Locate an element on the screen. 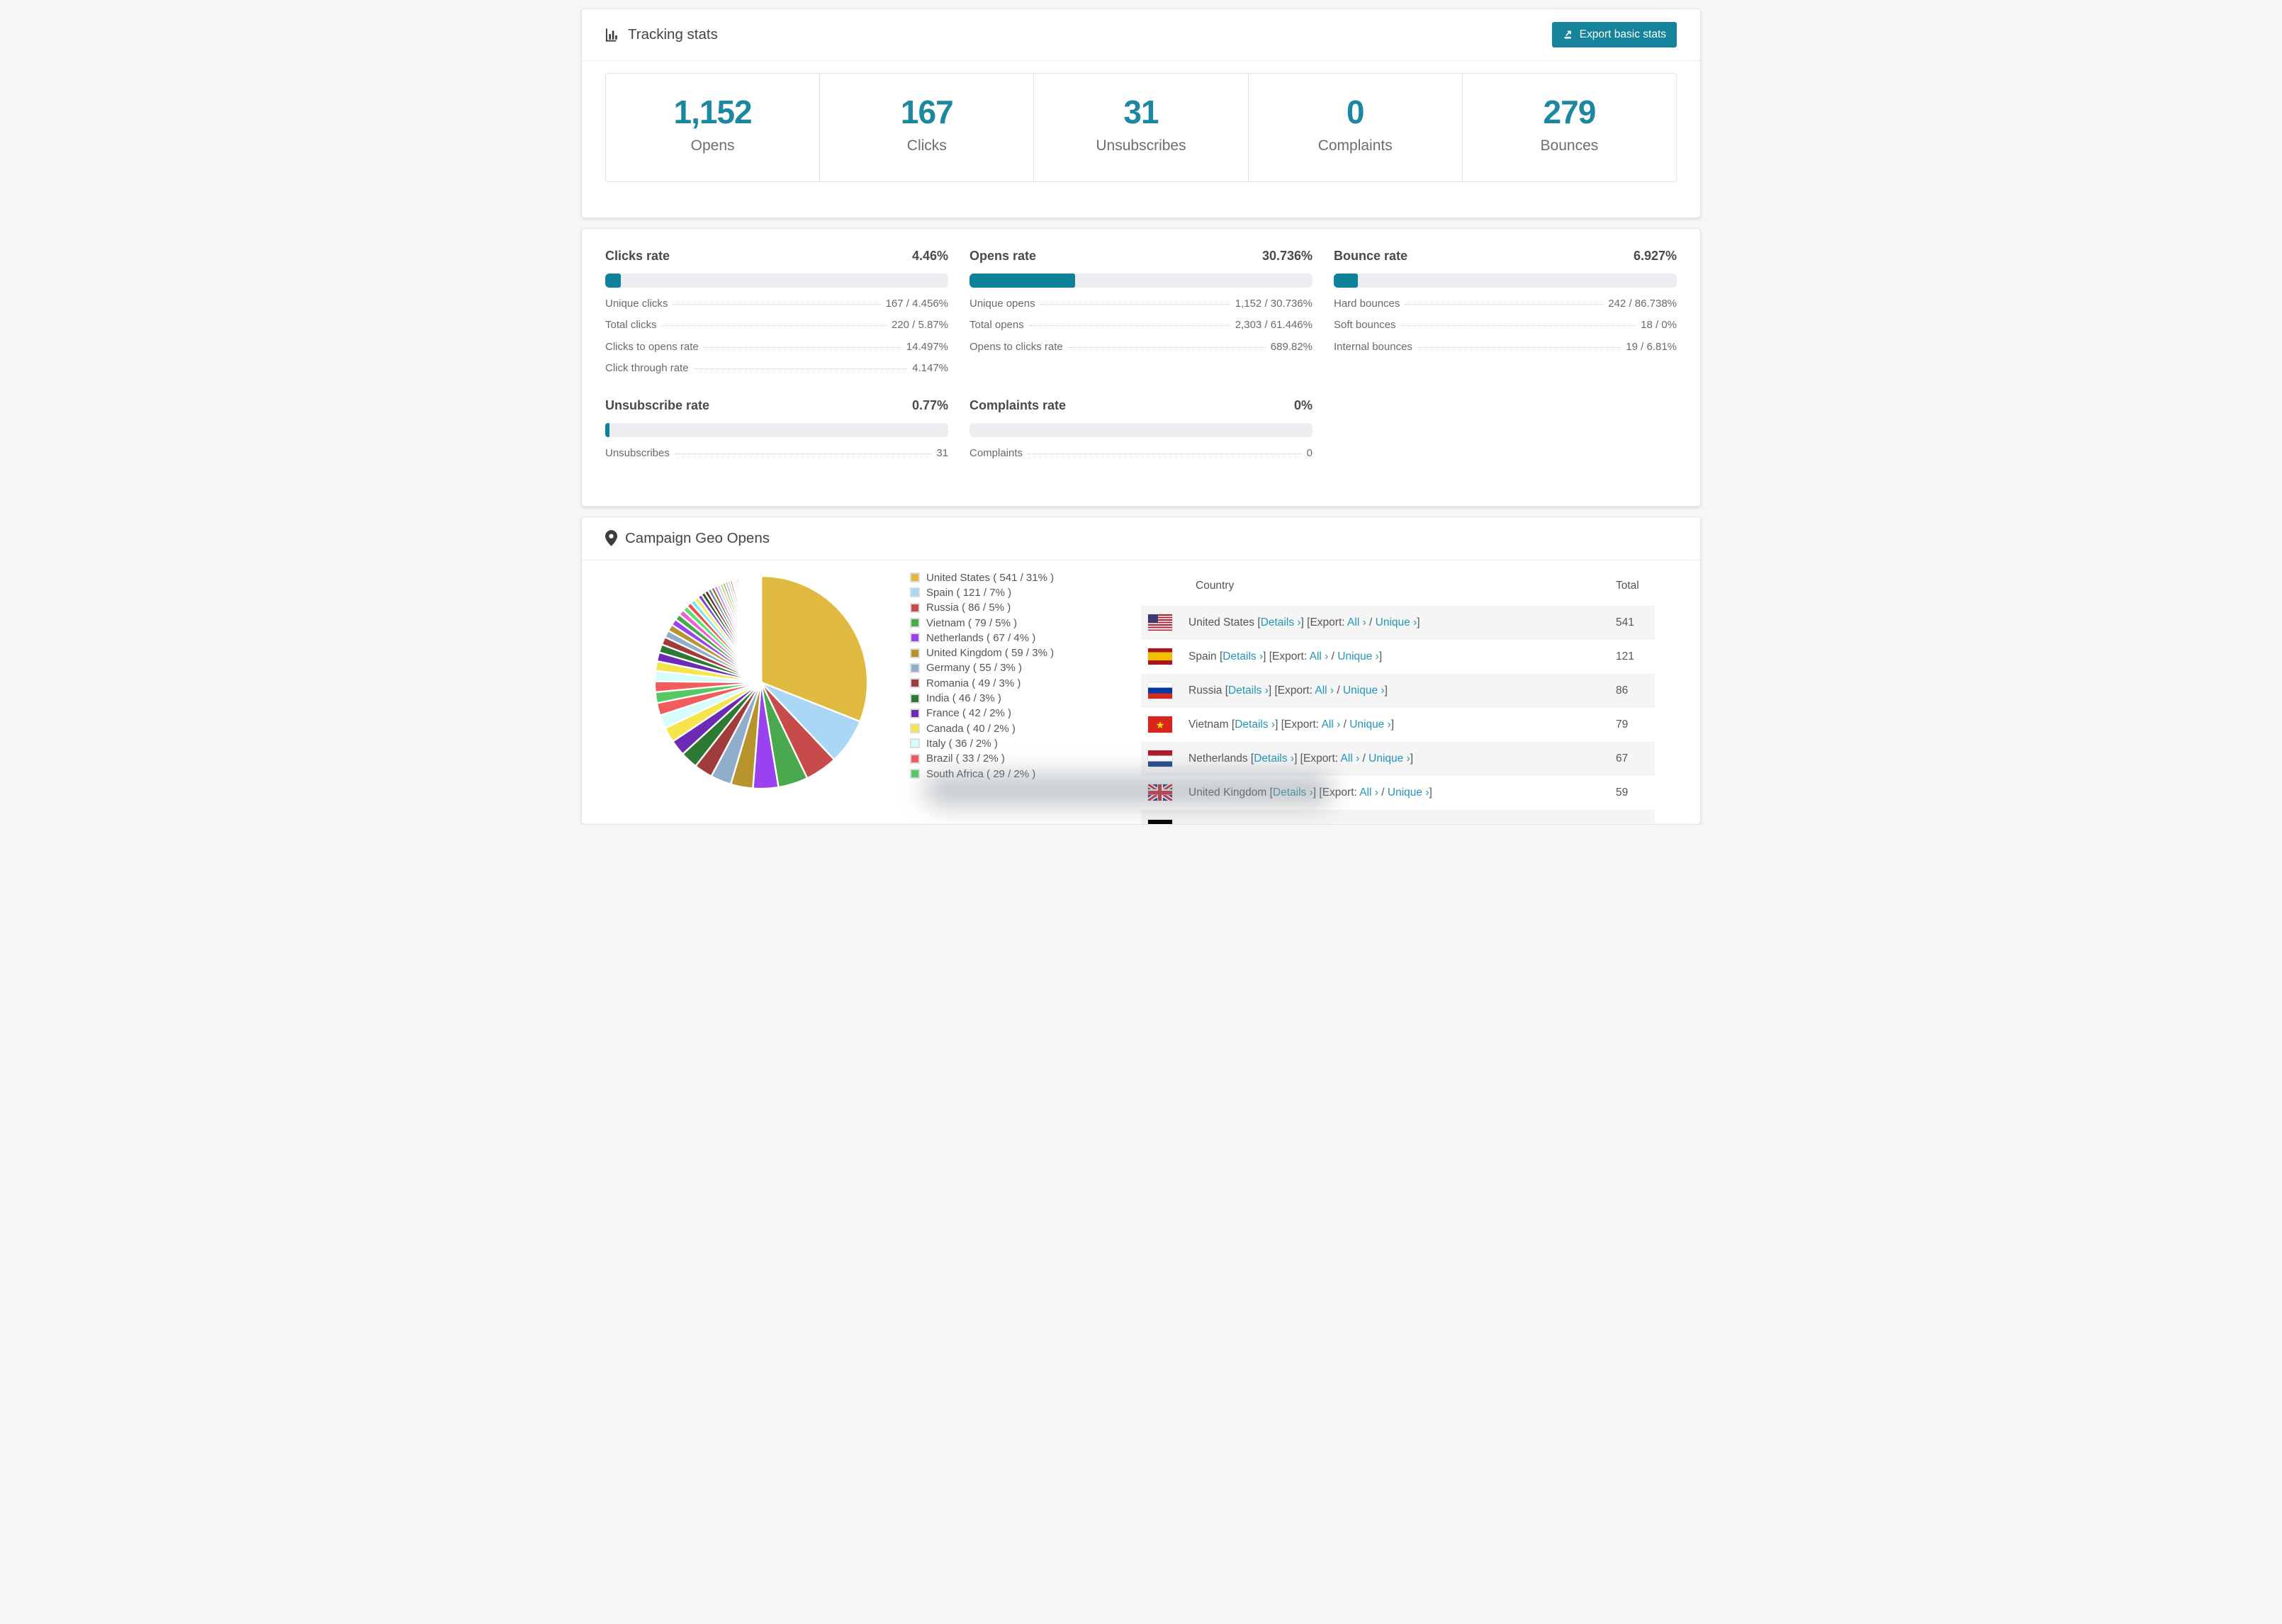 The width and height of the screenshot is (2282, 1624). legend-item: Spain ( 121 / 7% ) is located at coordinates (1012, 592).